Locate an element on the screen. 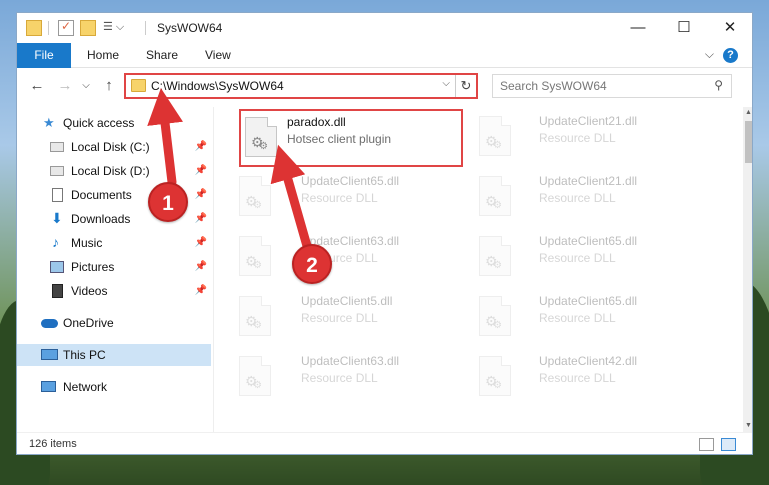  sidebar-item-quick-access: ★ Quick access is located at coordinates (114, 123).